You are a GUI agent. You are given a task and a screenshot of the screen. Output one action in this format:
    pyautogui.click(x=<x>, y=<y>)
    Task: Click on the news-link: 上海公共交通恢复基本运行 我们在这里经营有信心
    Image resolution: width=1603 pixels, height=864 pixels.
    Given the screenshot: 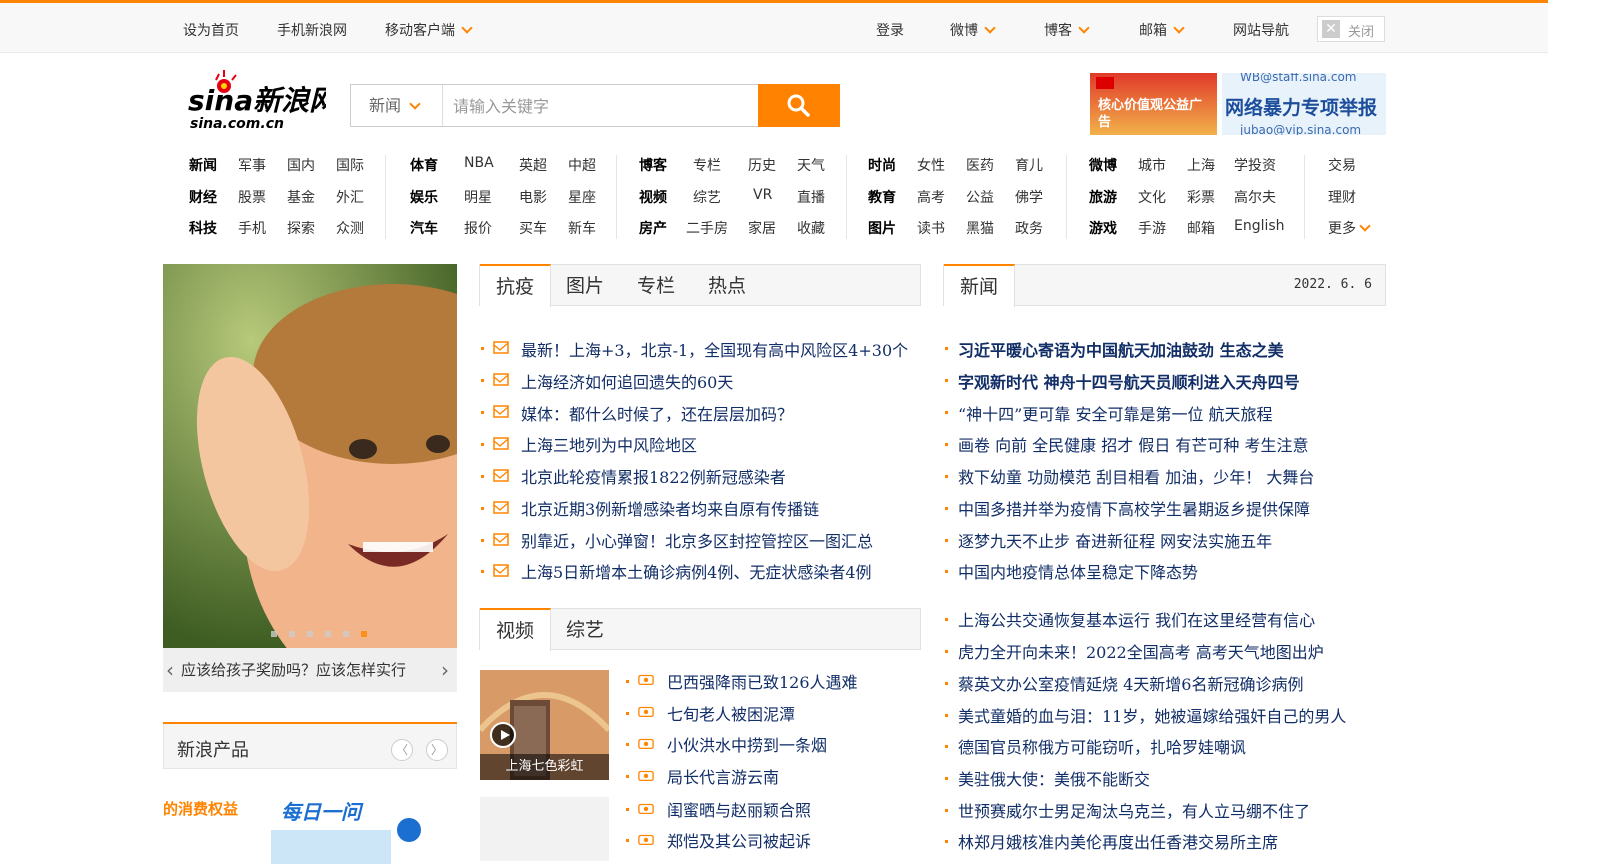 What is the action you would take?
    pyautogui.click(x=1136, y=619)
    